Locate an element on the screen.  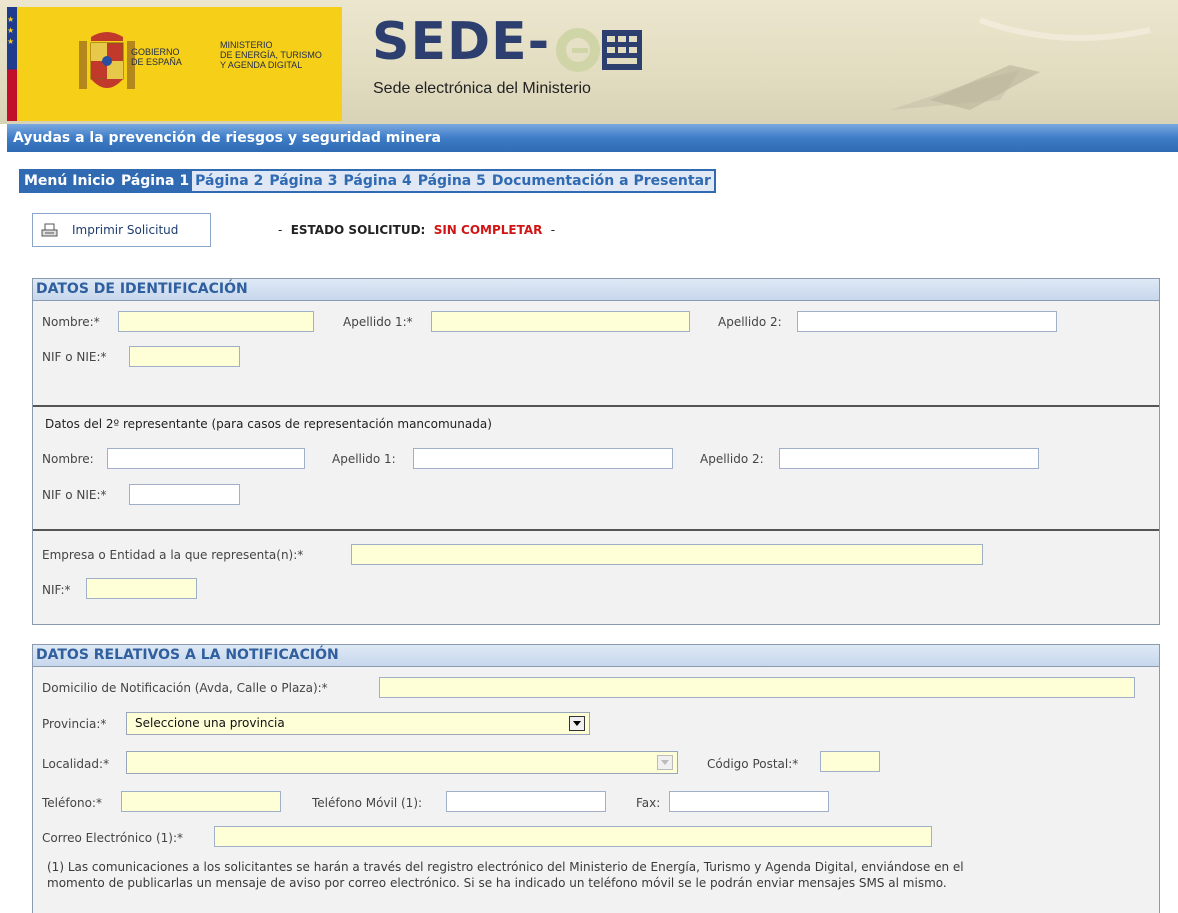
apellido1-label: Apellido 1:* is located at coordinates (378, 322).